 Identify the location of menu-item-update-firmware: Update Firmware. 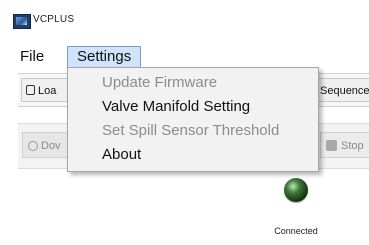
(159, 83).